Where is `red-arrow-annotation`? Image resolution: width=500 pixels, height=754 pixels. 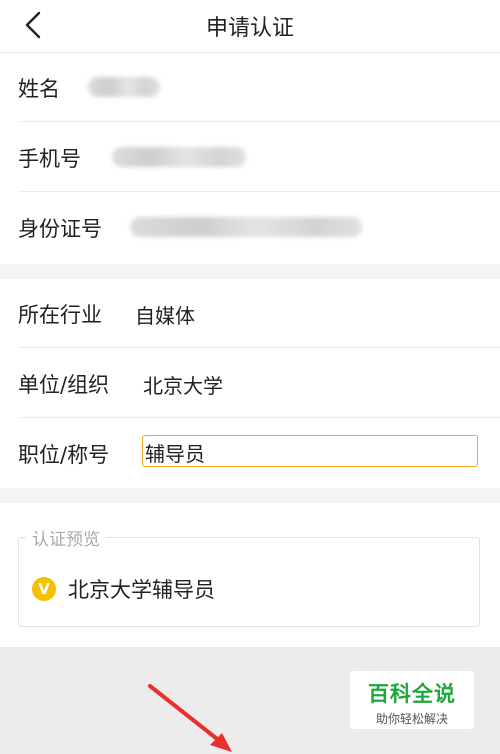 red-arrow-annotation is located at coordinates (190, 718).